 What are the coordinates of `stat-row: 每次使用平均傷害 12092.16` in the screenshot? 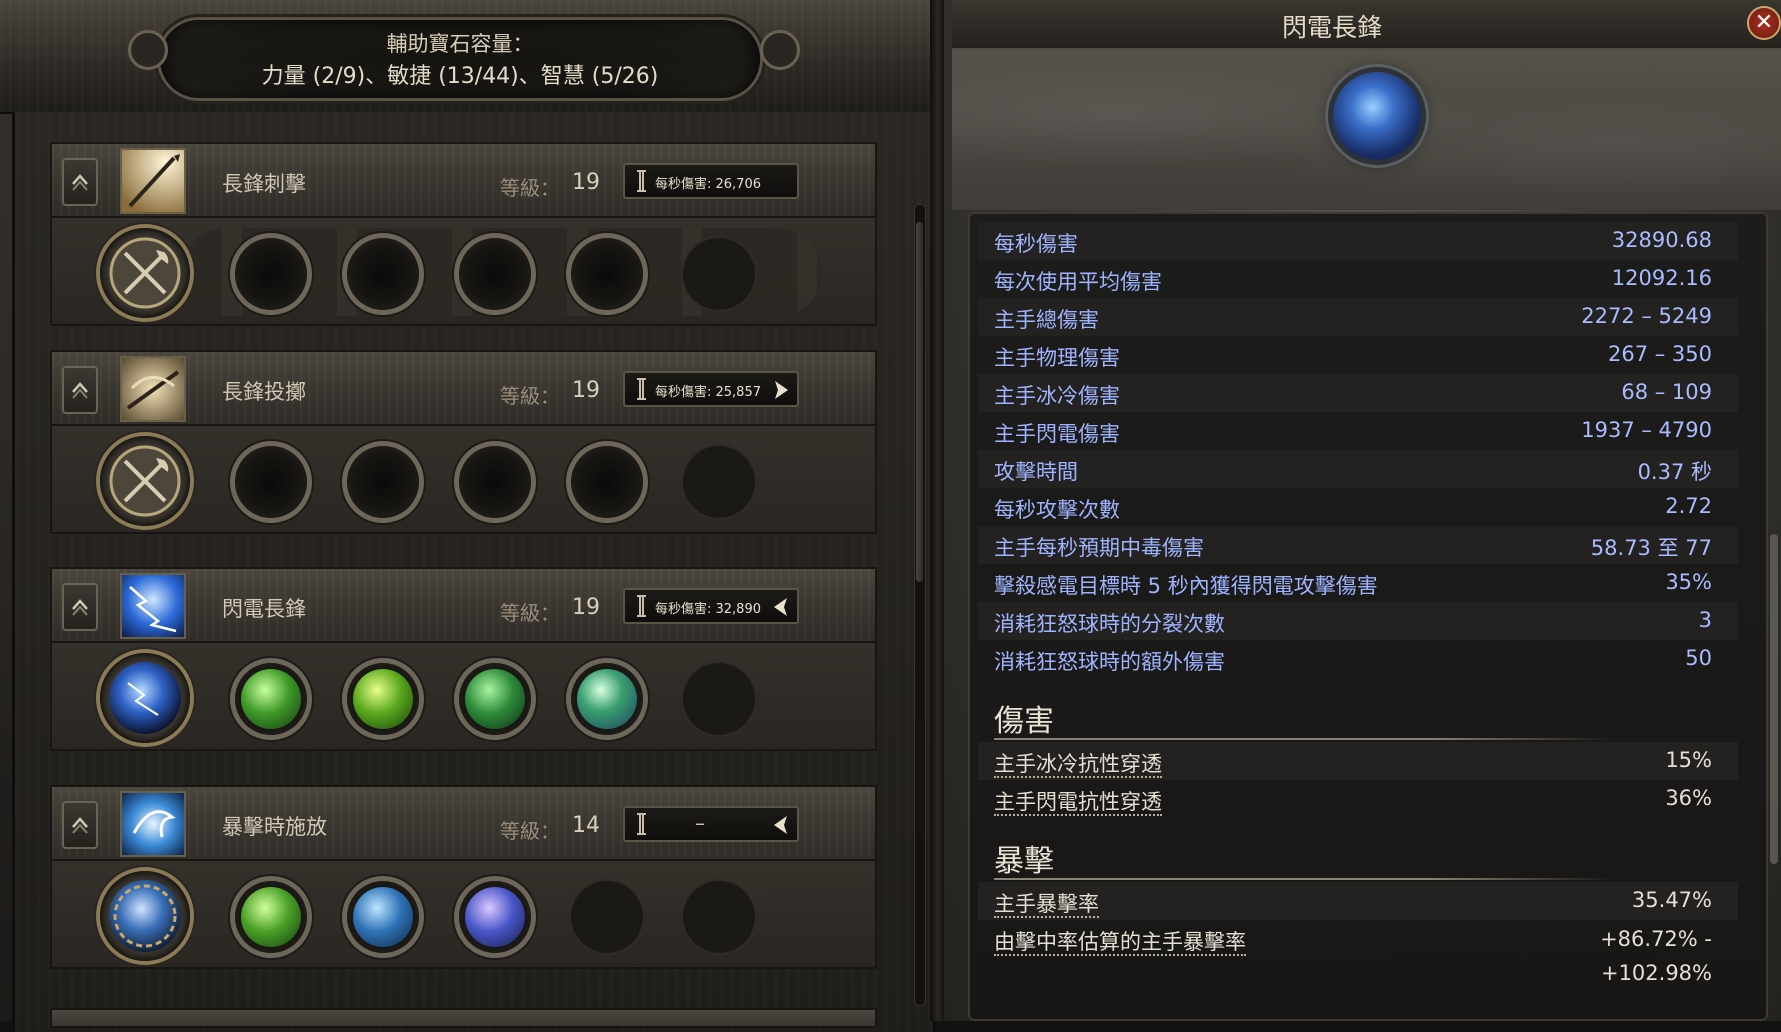 It's located at (1358, 279).